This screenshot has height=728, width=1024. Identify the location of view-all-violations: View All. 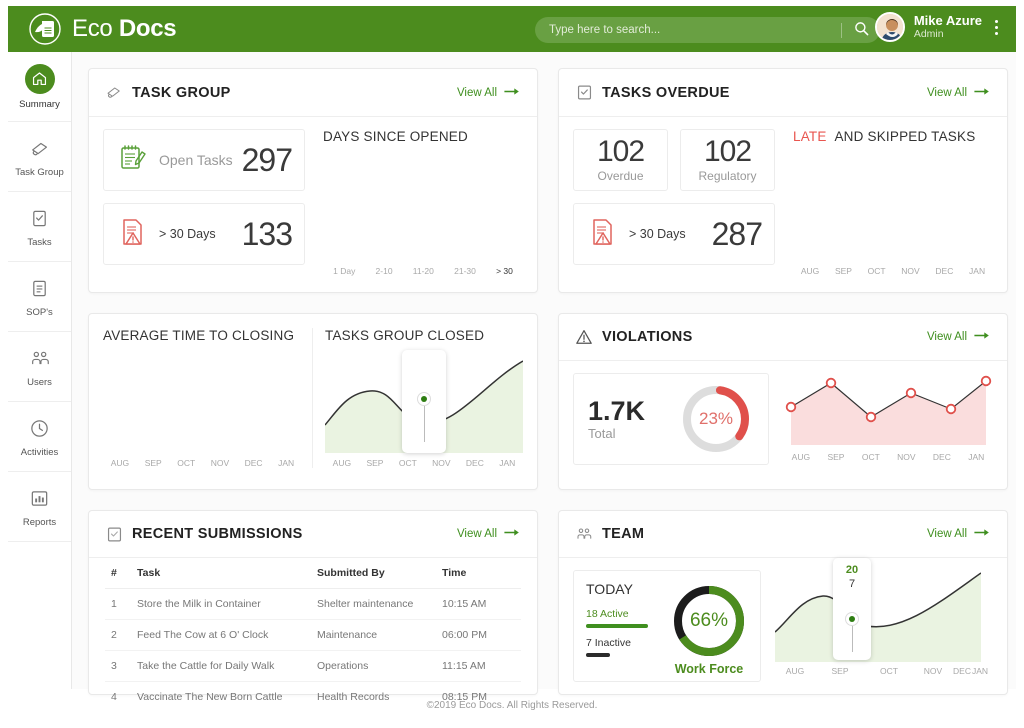
(959, 337).